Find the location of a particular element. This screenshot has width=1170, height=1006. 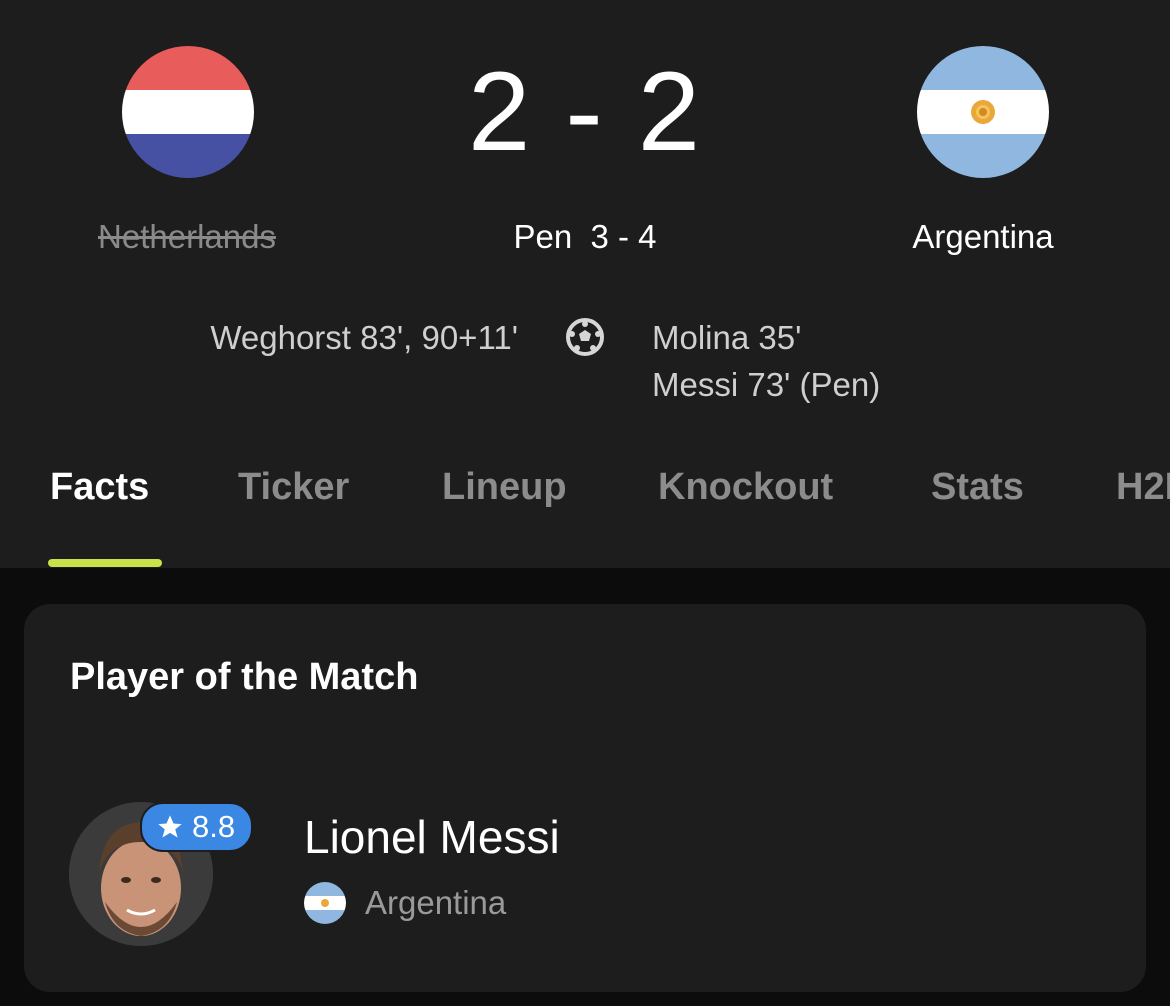

home-scorer-line: Weghorst 83', 90+11' is located at coordinates (364, 337).